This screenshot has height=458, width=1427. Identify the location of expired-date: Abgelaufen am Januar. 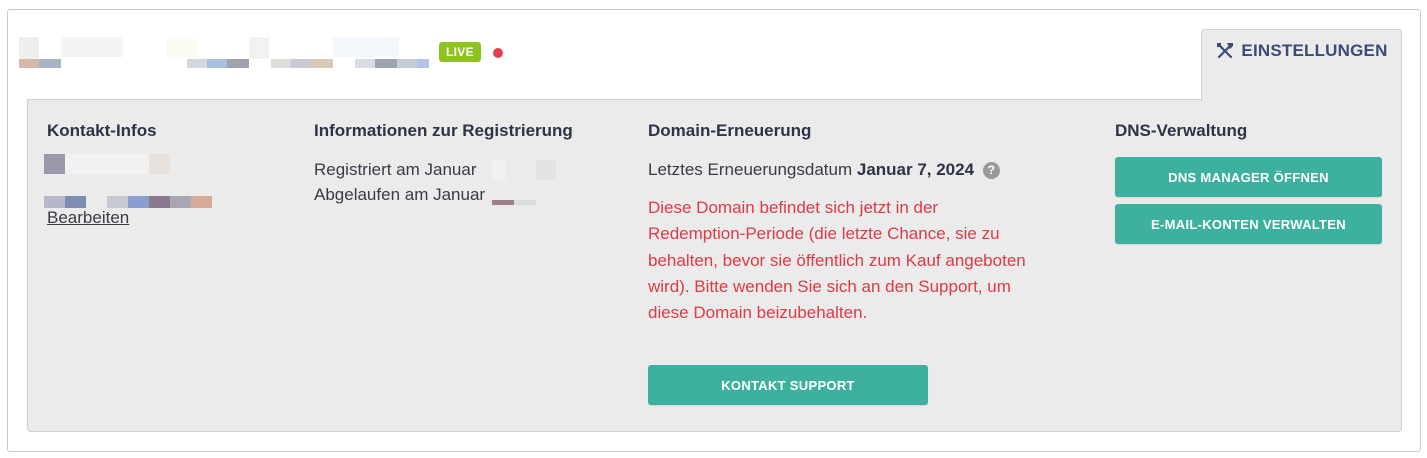
(399, 194).